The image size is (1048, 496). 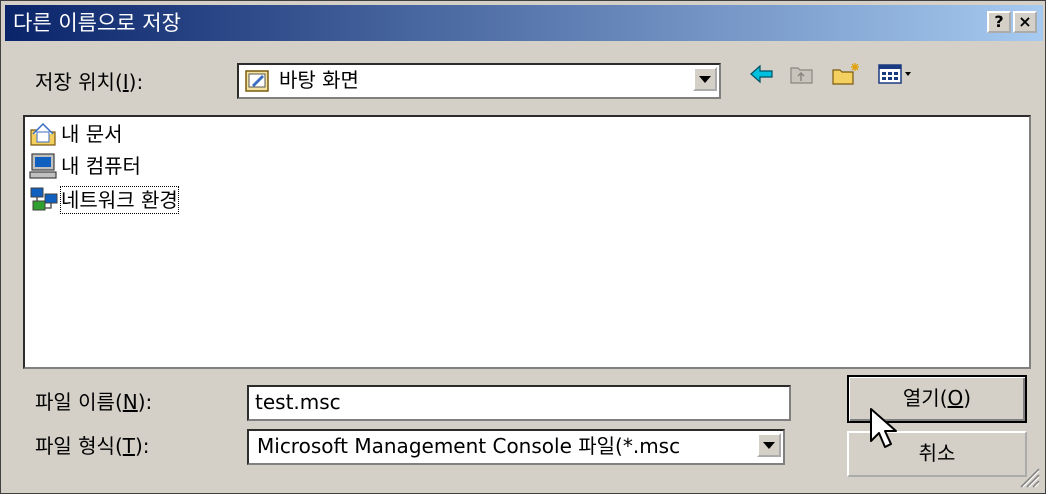 I want to click on save-location-combo: 바탕 화면, so click(x=479, y=81).